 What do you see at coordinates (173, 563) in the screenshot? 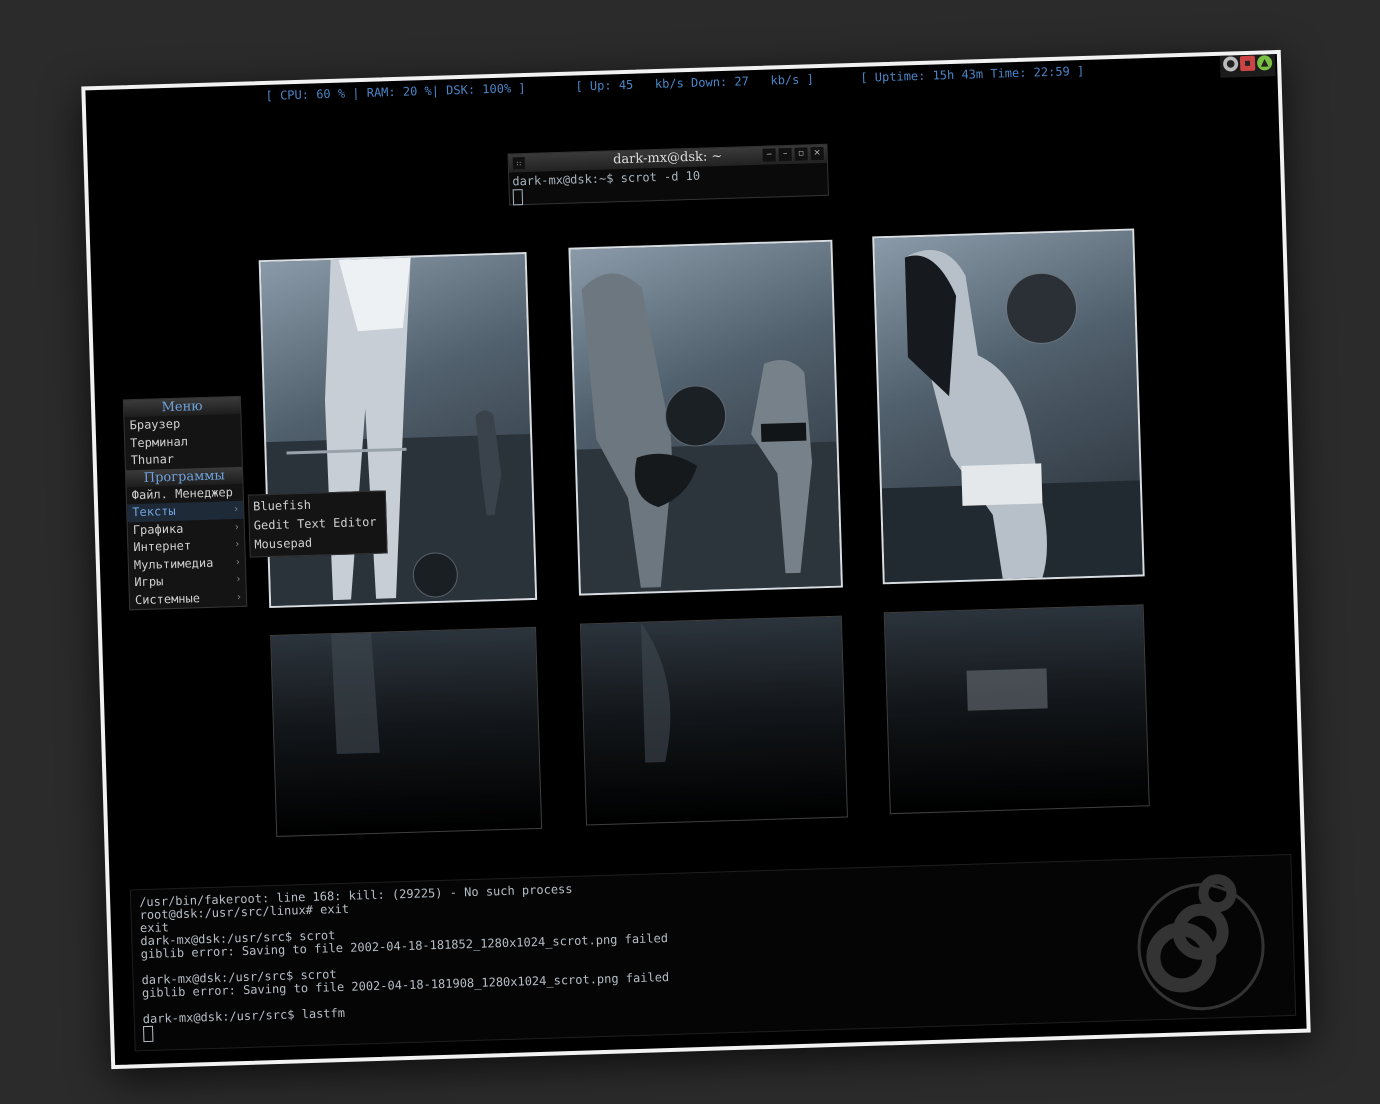
I see `menu-item-label: Мультимедиа` at bounding box center [173, 563].